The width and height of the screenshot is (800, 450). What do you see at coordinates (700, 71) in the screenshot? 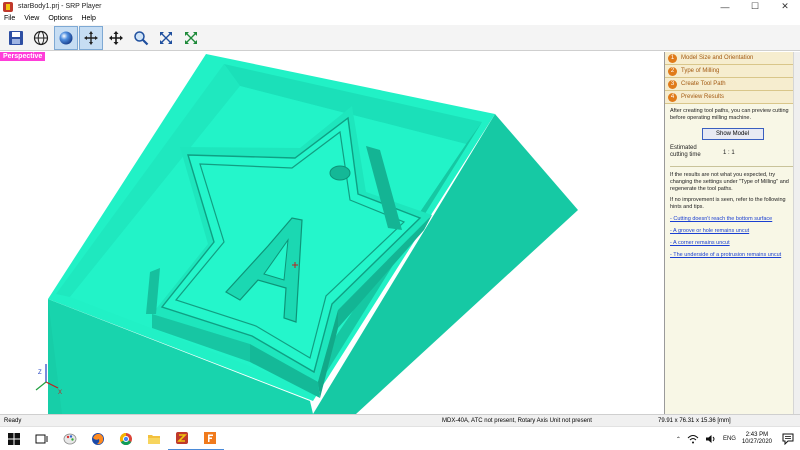
I see `step-label: Type of Milling` at bounding box center [700, 71].